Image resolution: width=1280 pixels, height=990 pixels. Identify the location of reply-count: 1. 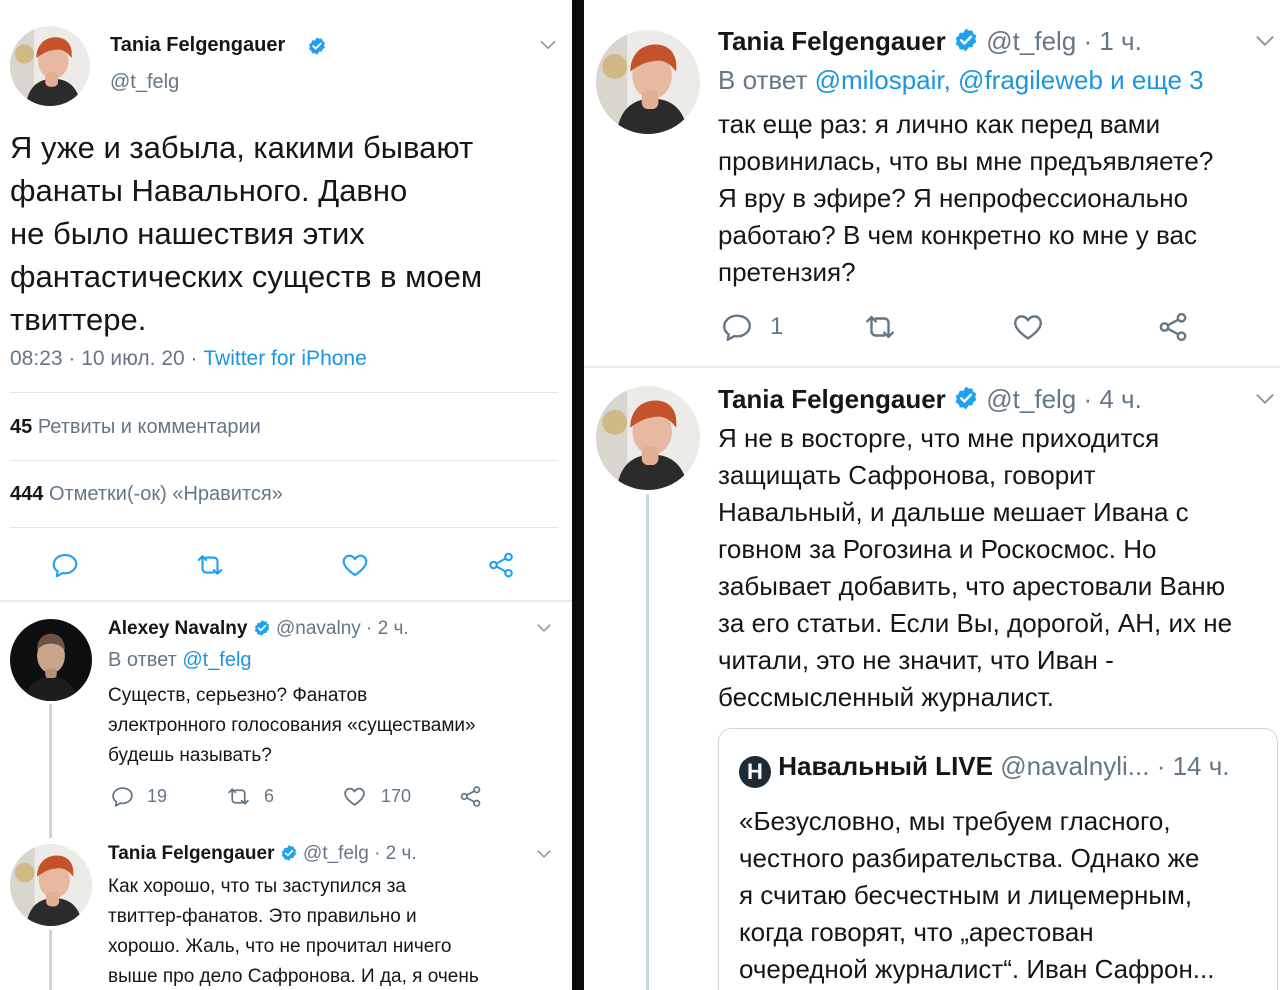
(777, 326).